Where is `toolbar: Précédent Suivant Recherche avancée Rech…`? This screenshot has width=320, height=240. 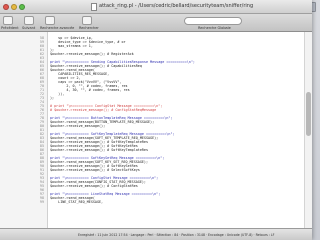 toolbar: Précédent Suivant Recherche avancée Rech… is located at coordinates (156, 23).